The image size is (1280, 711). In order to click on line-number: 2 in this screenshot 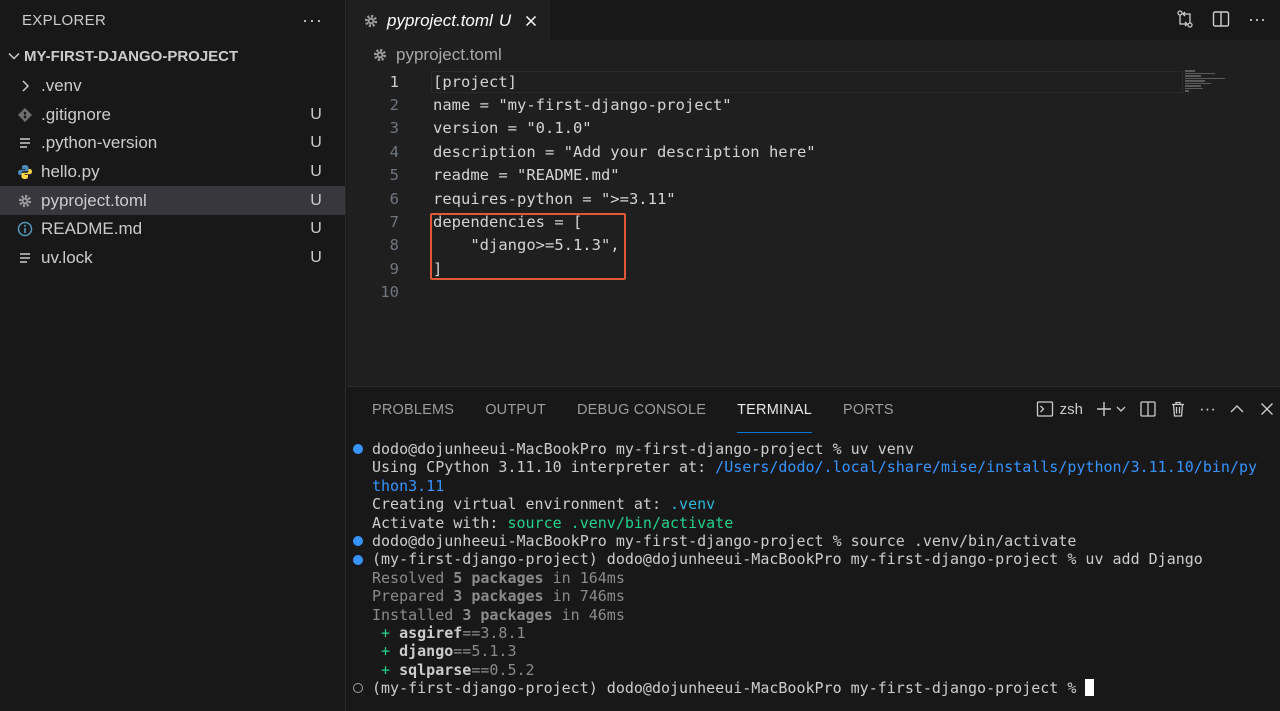, I will do `click(394, 105)`.